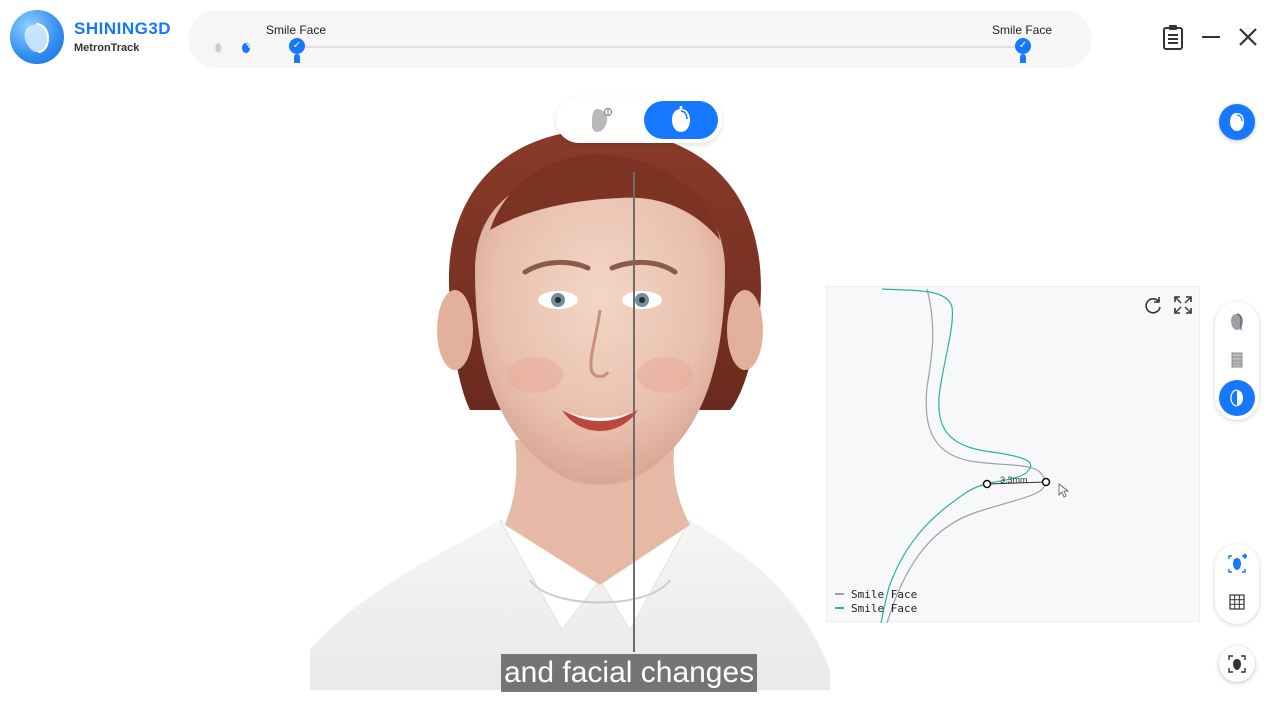 The image size is (1280, 720). What do you see at coordinates (839, 608) in the screenshot?
I see `legend-swatch-green` at bounding box center [839, 608].